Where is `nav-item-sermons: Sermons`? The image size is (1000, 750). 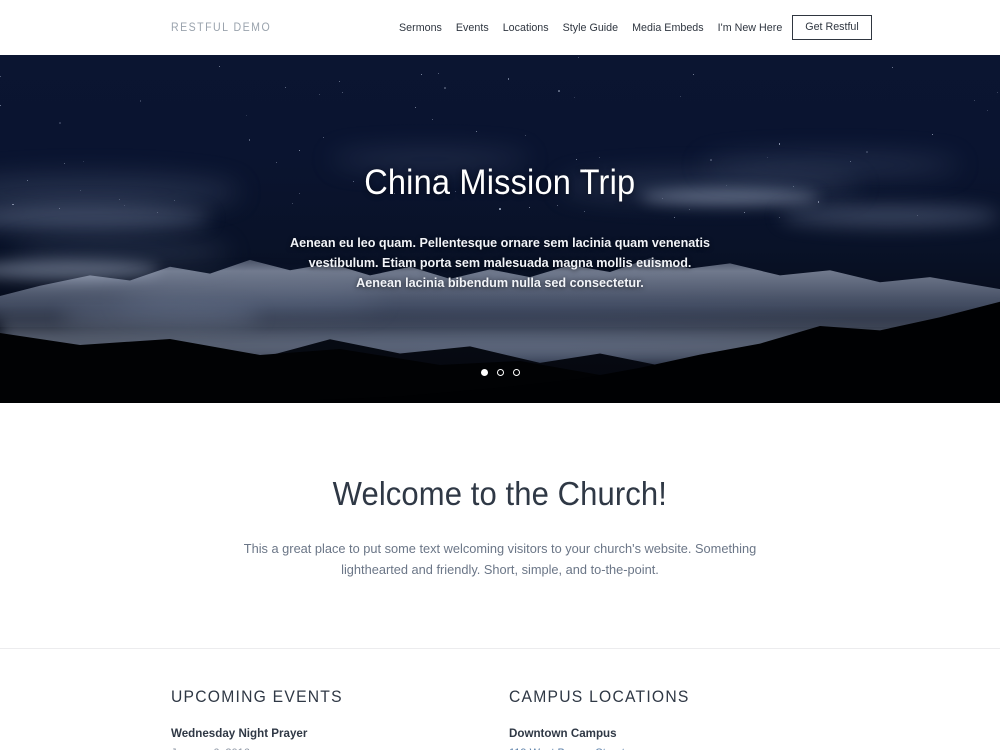 nav-item-sermons: Sermons is located at coordinates (420, 28).